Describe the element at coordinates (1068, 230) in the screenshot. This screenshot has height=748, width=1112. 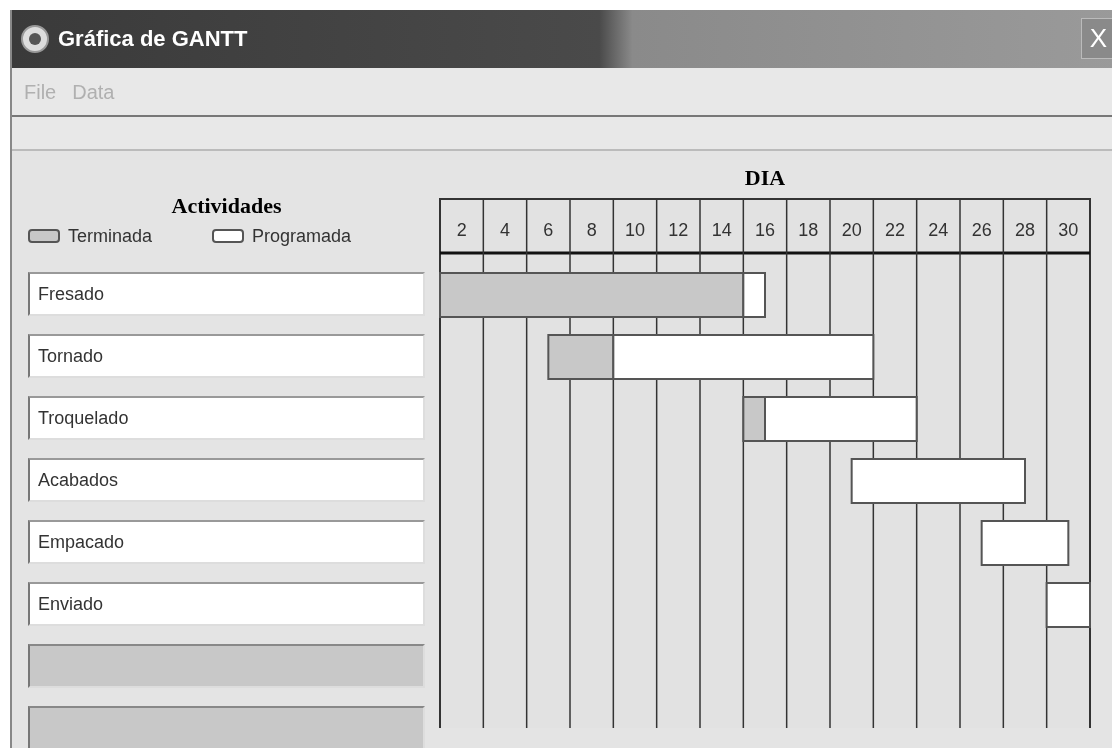
I see `day-label: 30` at that location.